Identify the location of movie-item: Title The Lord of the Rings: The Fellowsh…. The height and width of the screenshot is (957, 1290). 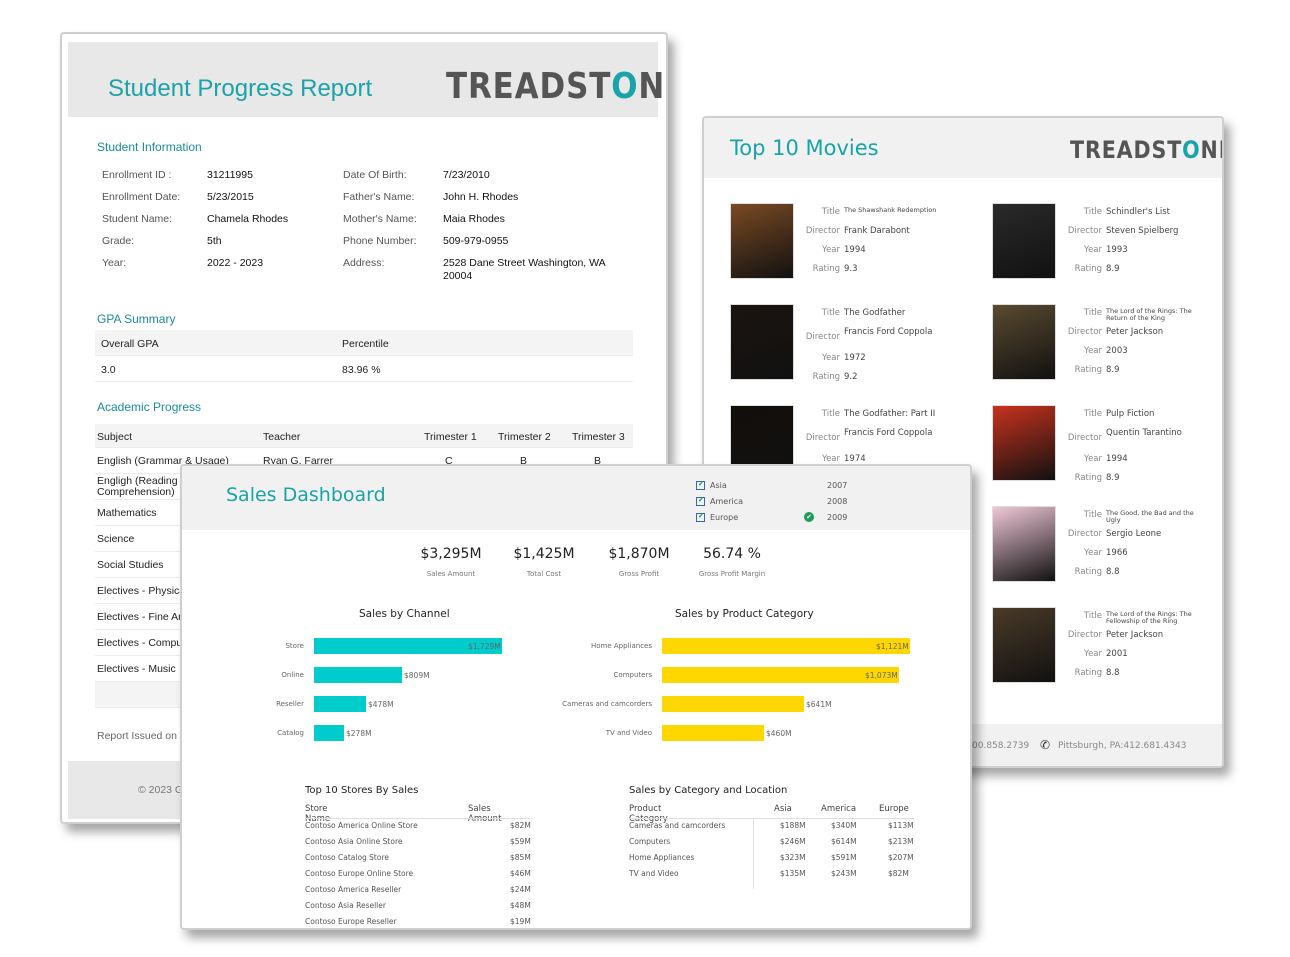
(1107, 652).